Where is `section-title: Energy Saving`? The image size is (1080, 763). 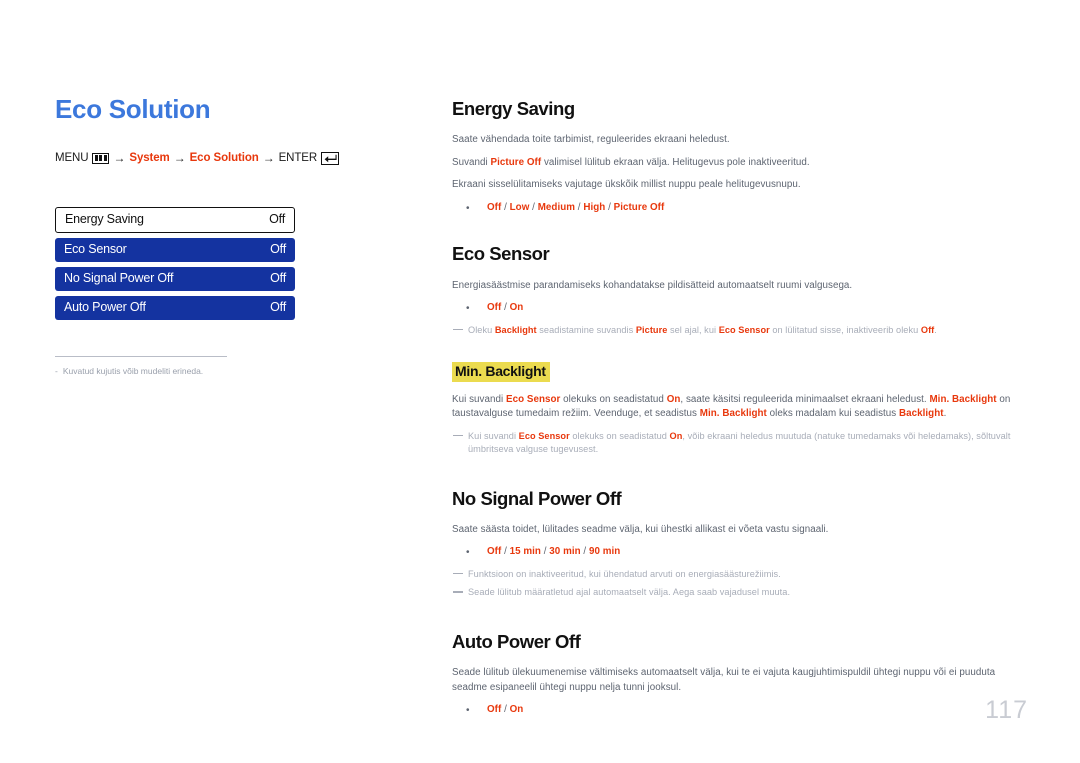 section-title: Energy Saving is located at coordinates (513, 108).